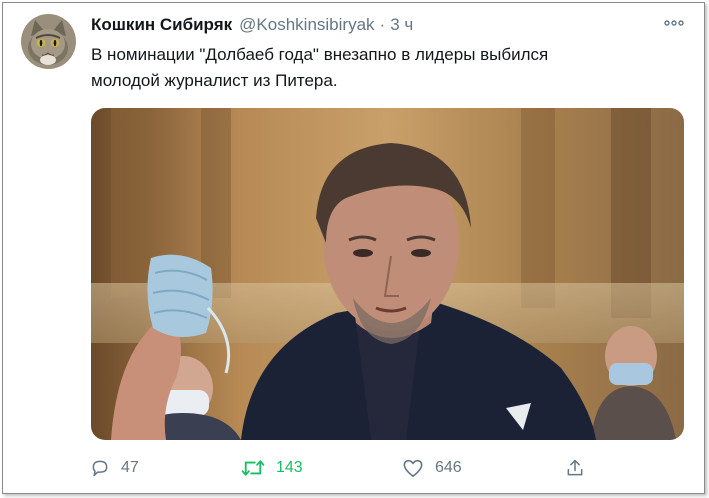  Describe the element at coordinates (161, 25) in the screenshot. I see `author-name: Кошкин Сибиряк` at that location.